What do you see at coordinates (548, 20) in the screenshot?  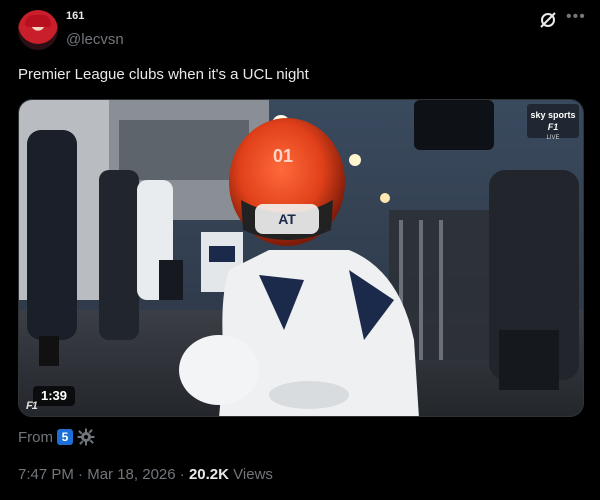 I see `grok-icon` at bounding box center [548, 20].